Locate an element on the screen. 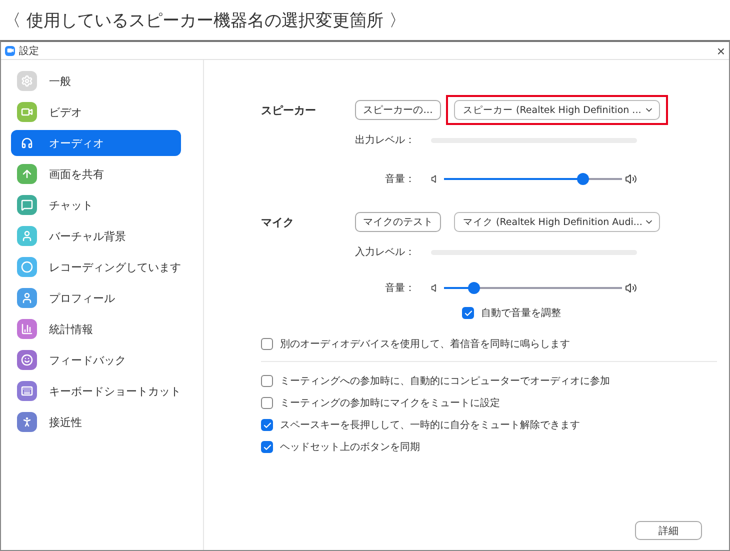 The width and height of the screenshot is (730, 551). checkbox-label: 自動で音量を調整 is located at coordinates (521, 313).